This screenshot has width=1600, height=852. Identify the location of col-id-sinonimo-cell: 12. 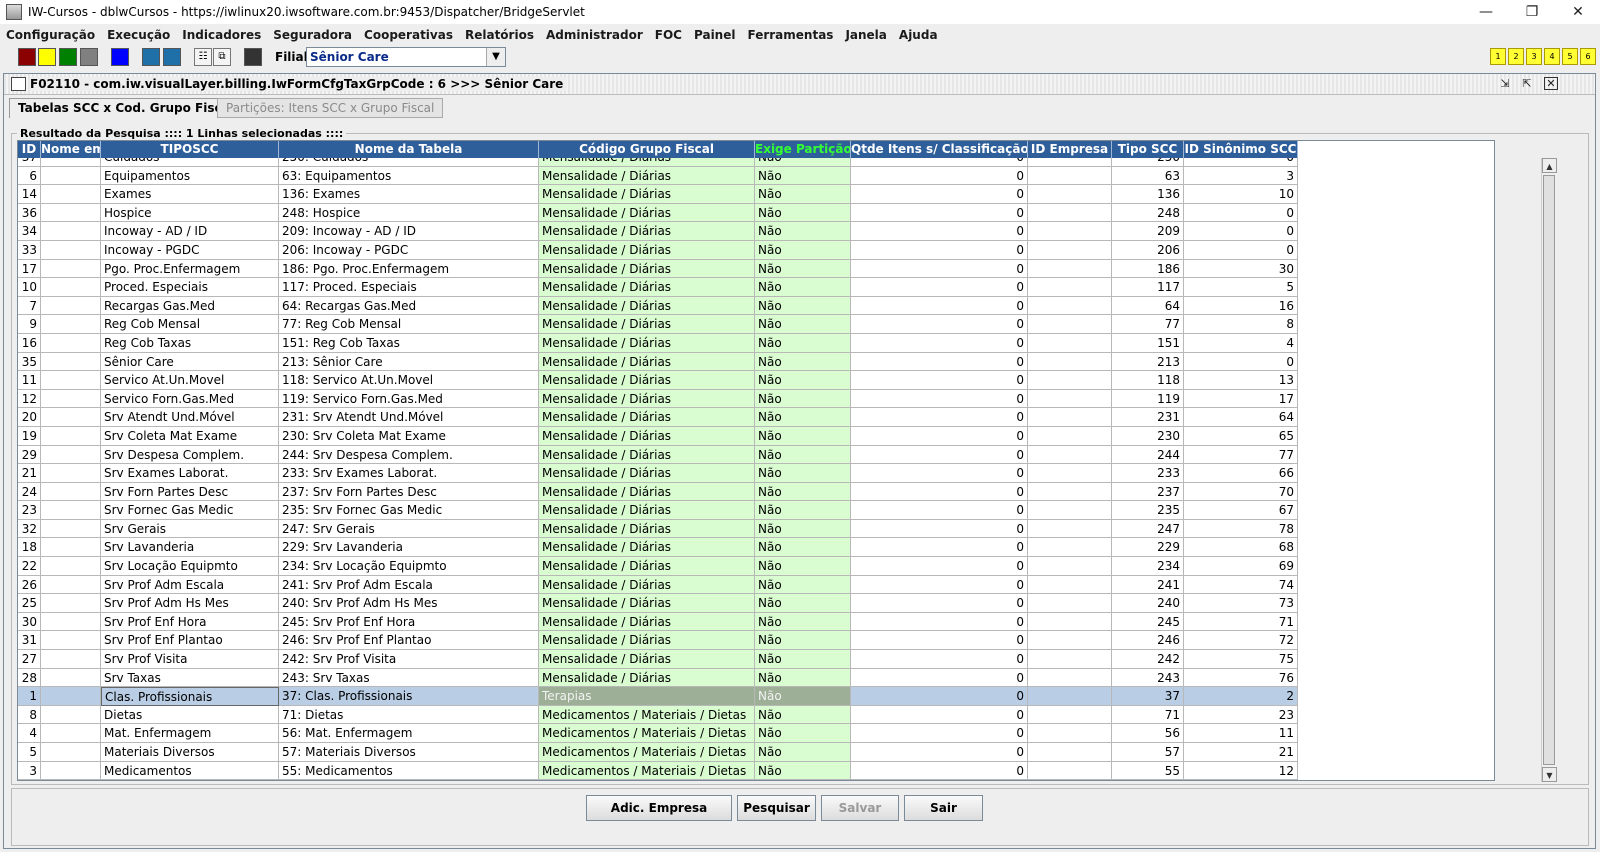
(1241, 770).